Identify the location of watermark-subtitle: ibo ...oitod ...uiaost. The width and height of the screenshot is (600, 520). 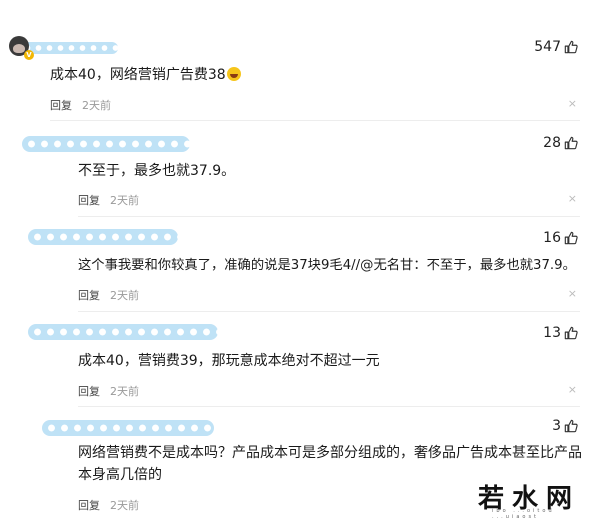
(523, 514).